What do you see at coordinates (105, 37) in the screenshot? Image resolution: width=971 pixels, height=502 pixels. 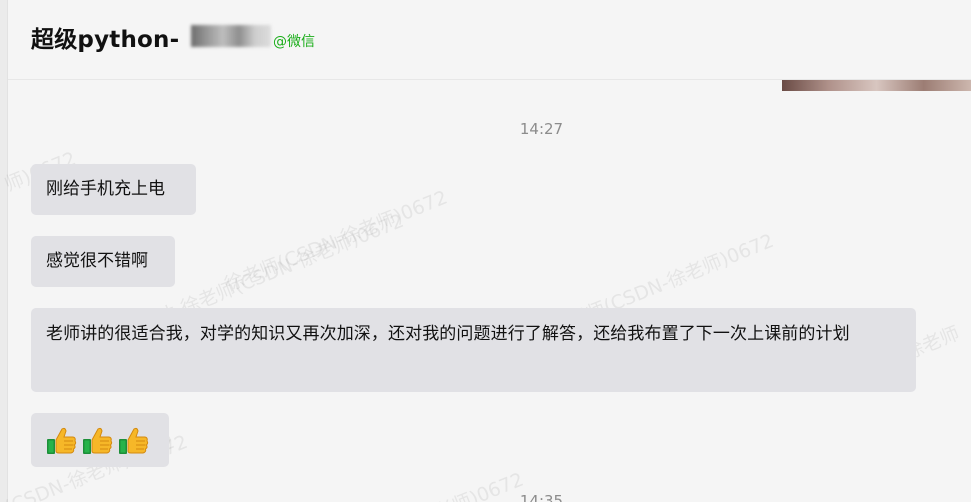 I see `chat-title: 超级python-` at bounding box center [105, 37].